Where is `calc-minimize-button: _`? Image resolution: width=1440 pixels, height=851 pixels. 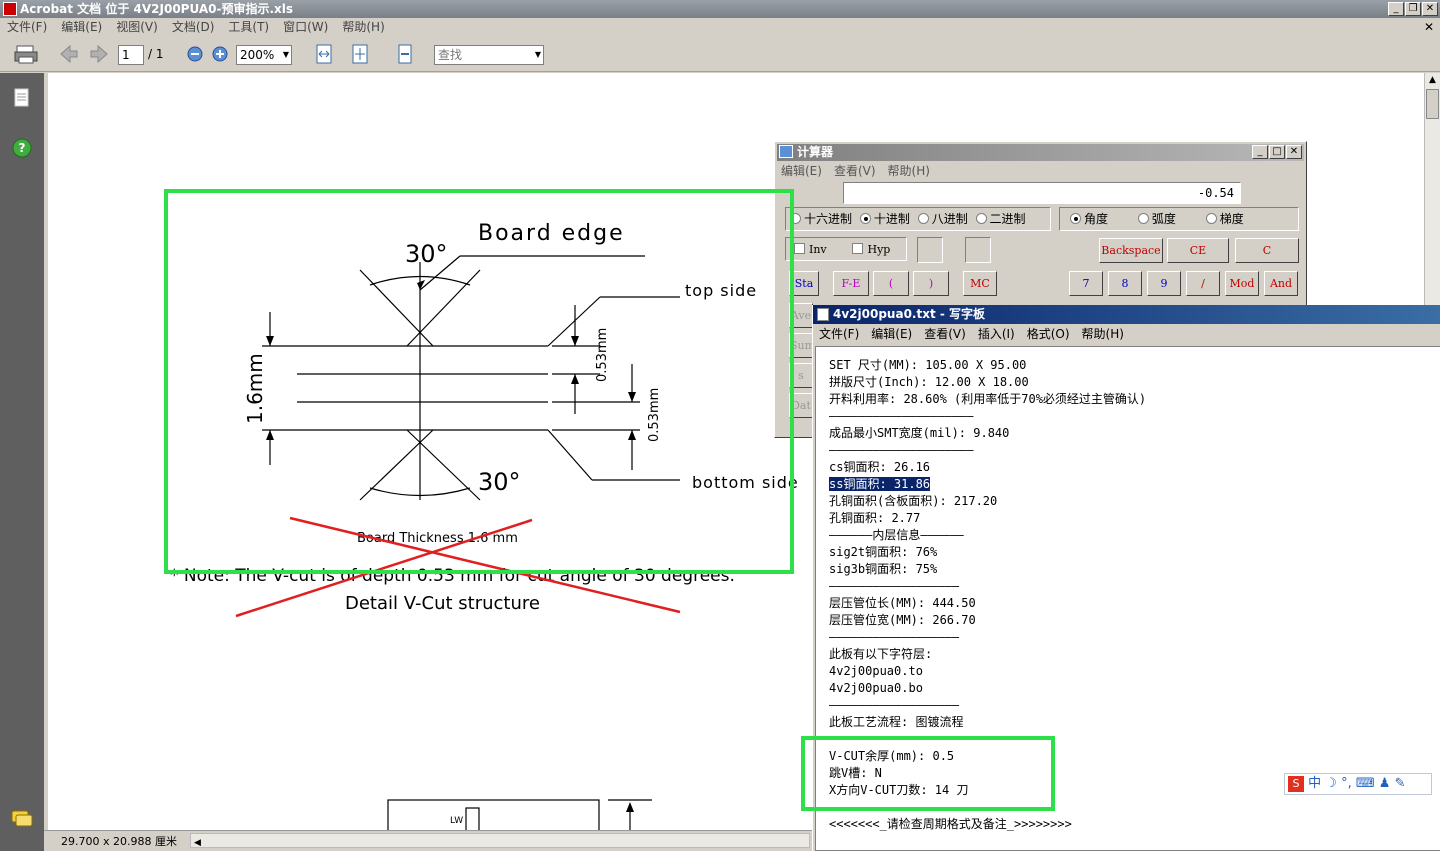
calc-minimize-button: _ is located at coordinates (1260, 152).